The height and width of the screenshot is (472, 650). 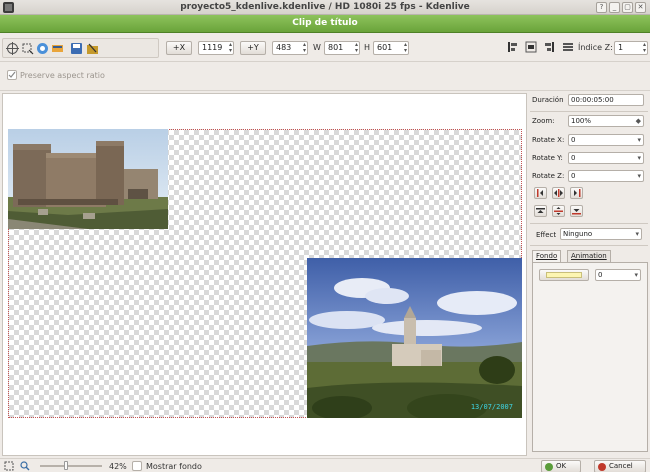 I want to click on zoom-input: 100% ◆, so click(x=606, y=121).